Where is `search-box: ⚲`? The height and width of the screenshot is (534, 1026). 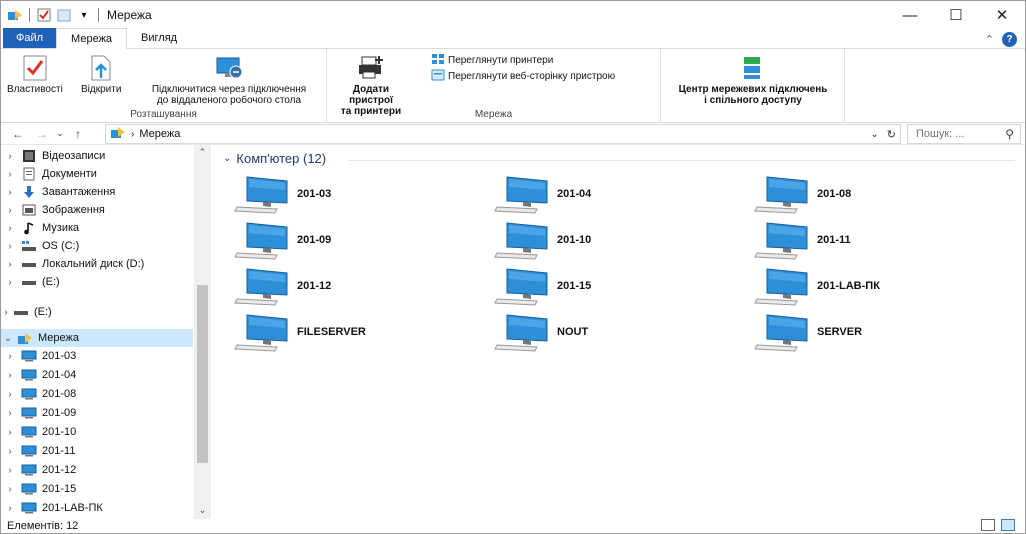
search-box: ⚲ is located at coordinates (964, 134).